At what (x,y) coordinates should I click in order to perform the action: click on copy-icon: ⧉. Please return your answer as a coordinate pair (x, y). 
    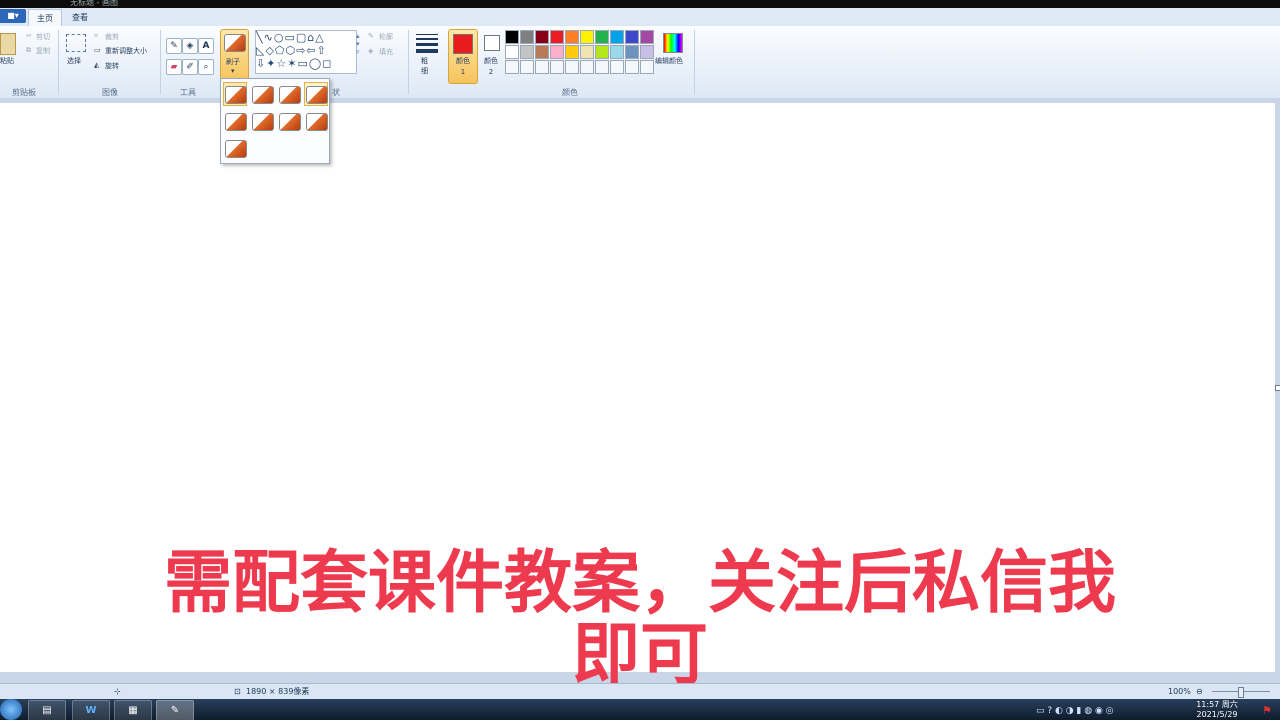
    Looking at the image, I should click on (28, 50).